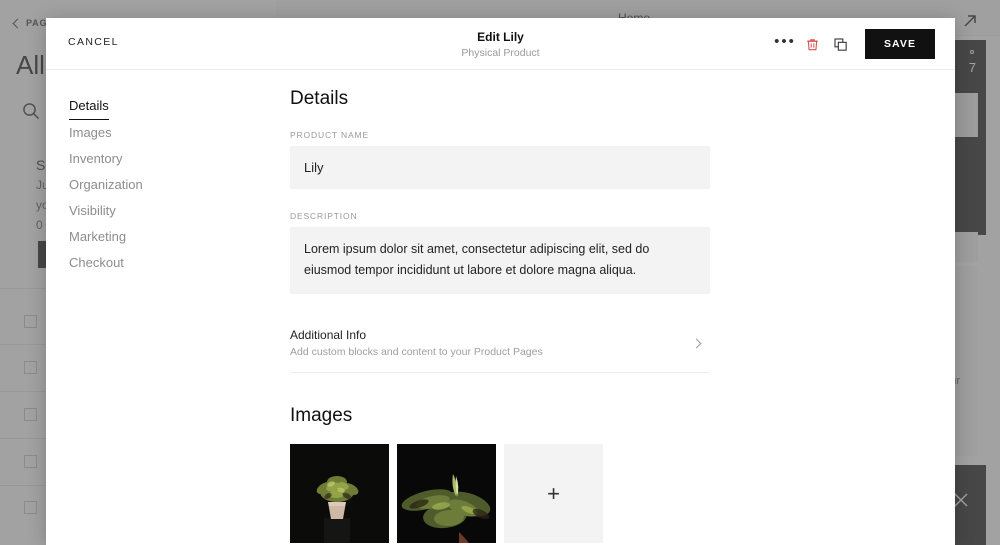 This screenshot has width=1000, height=545. Describe the element at coordinates (89, 107) in the screenshot. I see `nav-item-label: Details` at that location.